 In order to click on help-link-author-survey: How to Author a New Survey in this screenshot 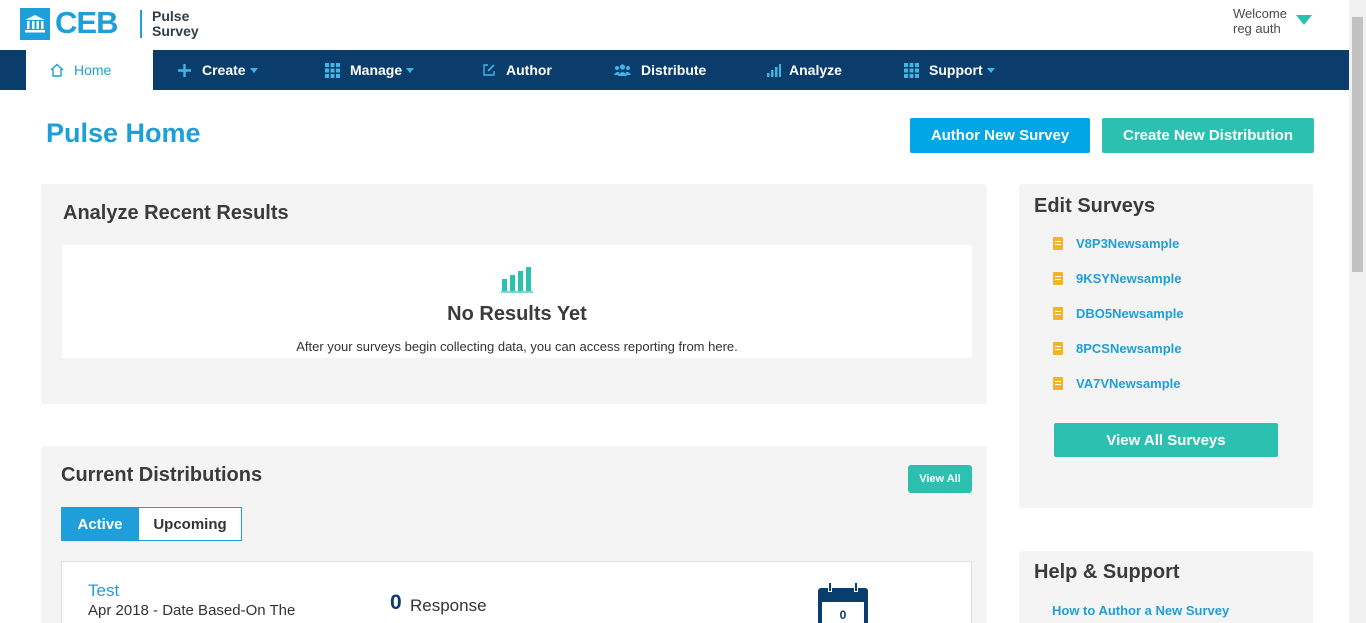, I will do `click(1140, 610)`.